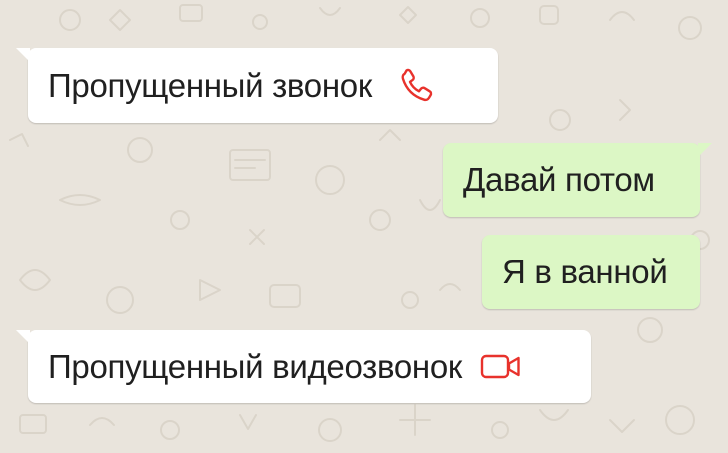  I want to click on message-bubble-outgoing: Я в ванной, so click(591, 272).